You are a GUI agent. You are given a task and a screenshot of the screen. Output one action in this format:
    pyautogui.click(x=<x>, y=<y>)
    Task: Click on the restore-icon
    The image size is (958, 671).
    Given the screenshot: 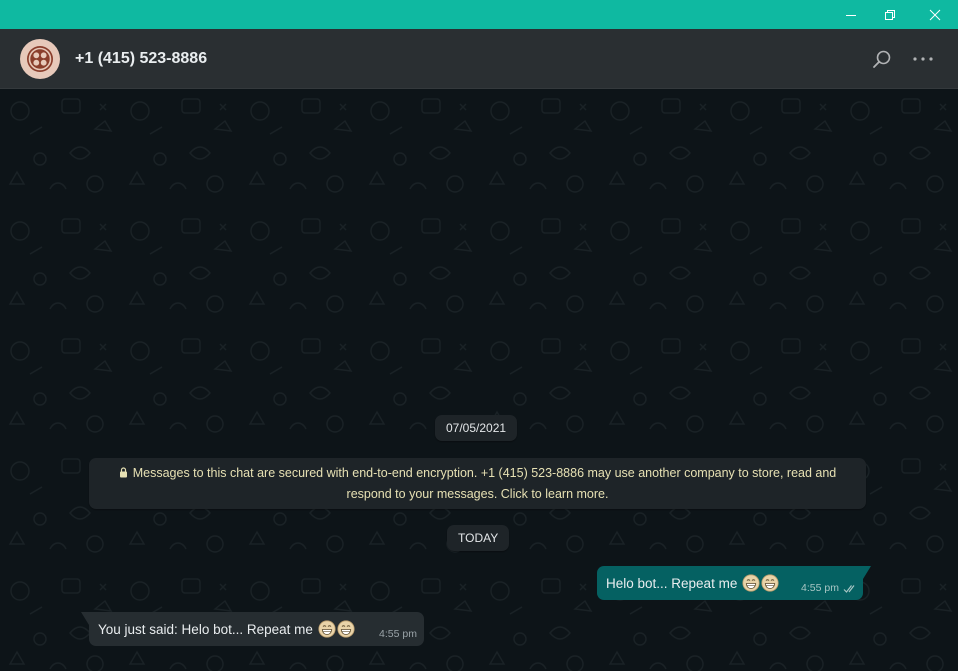 What is the action you would take?
    pyautogui.click(x=890, y=14)
    